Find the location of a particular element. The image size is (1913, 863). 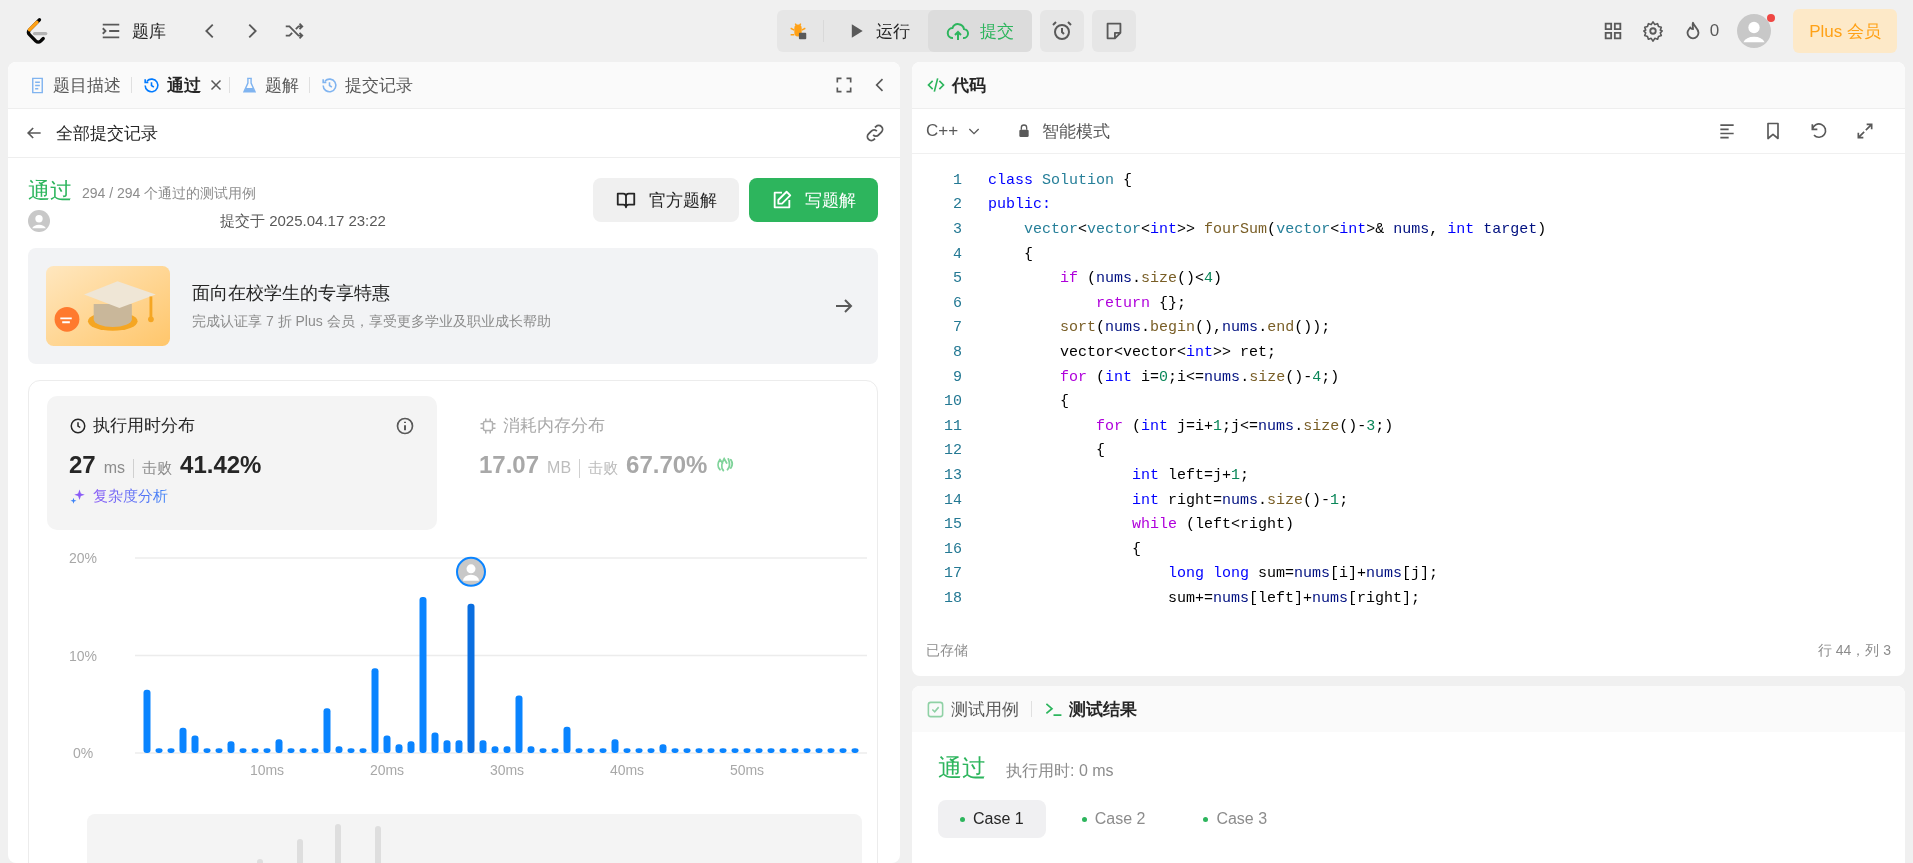

back-link: 全部提交记录 is located at coordinates (107, 133).